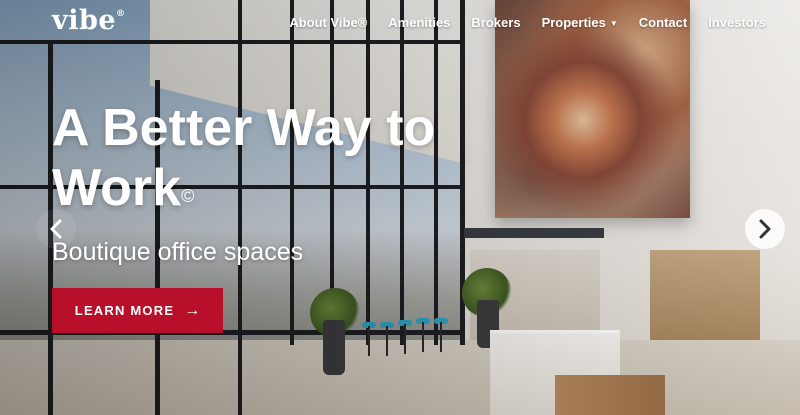  Describe the element at coordinates (121, 14) in the screenshot. I see `registered-mark: ®` at that location.